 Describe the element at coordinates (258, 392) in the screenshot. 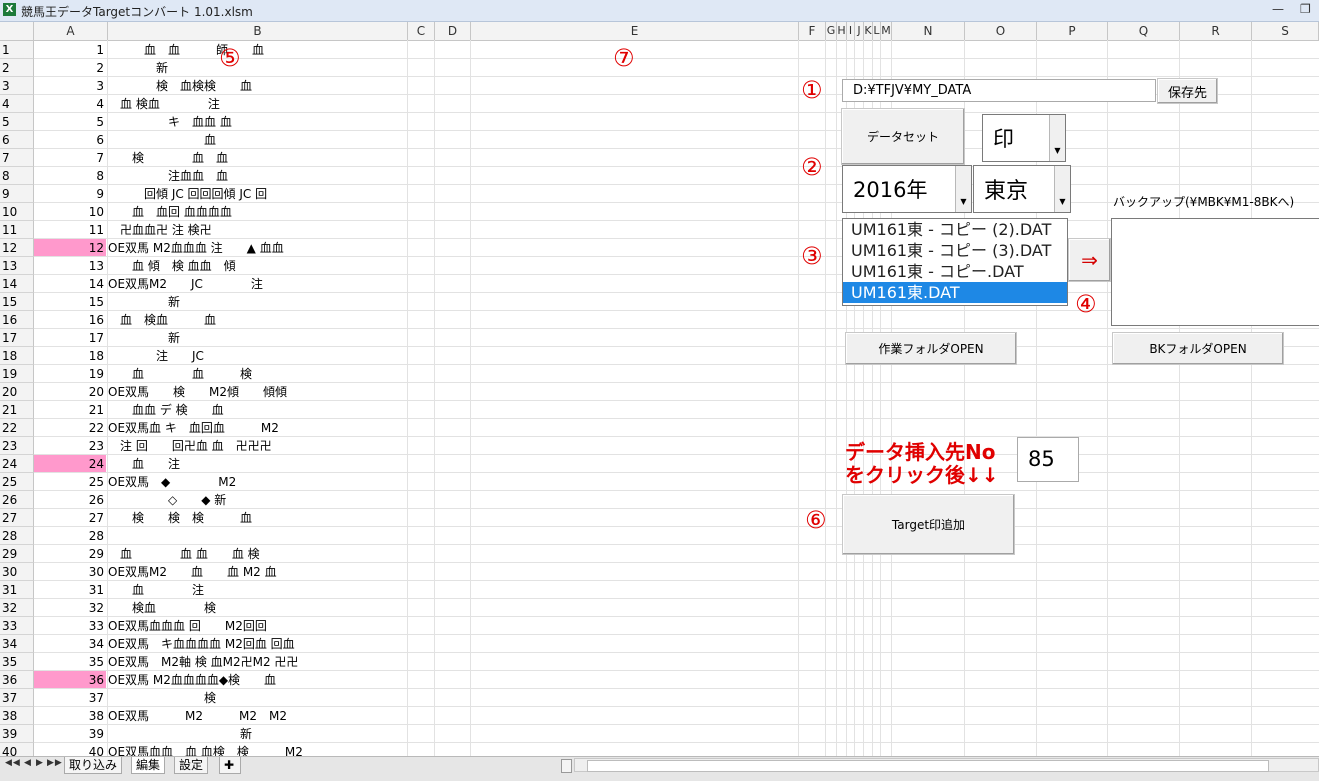

I see `cell-b: OE双馬 検 M2傾 傾傾` at that location.